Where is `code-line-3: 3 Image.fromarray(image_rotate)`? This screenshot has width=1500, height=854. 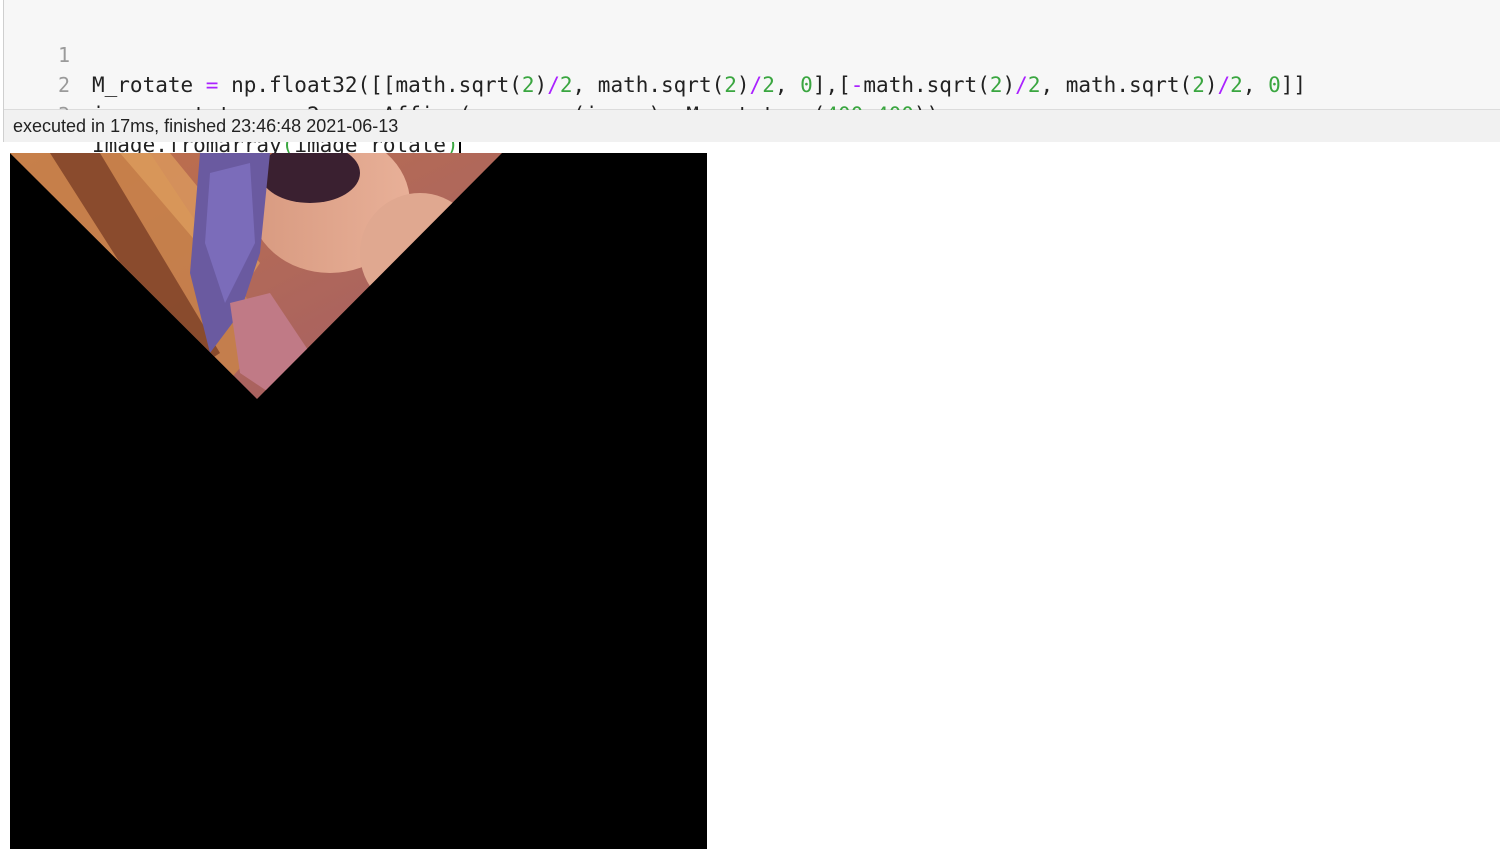
code-line-3: 3 Image.fromarray(image_rotate) is located at coordinates (752, 113).